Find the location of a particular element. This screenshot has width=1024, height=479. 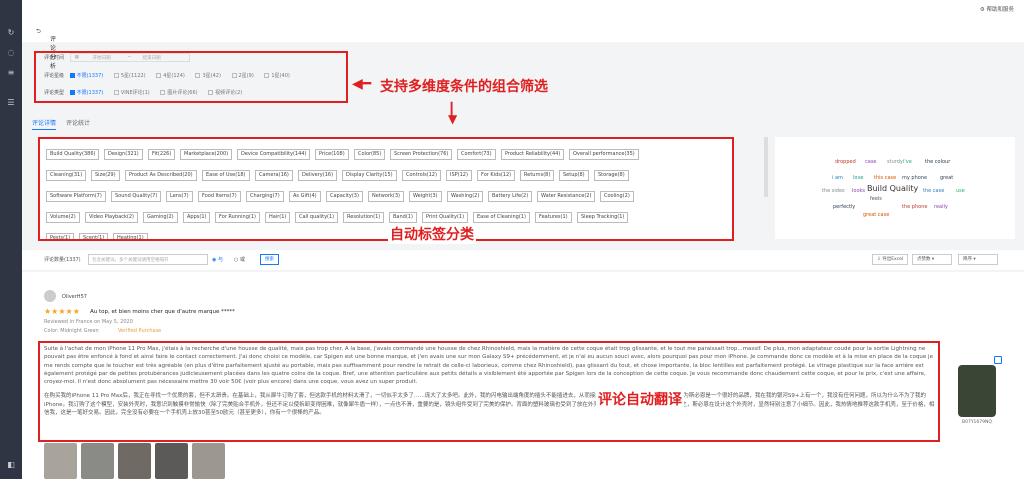

arrow-down-icon: ┃ ▼ is located at coordinates (453, 114).